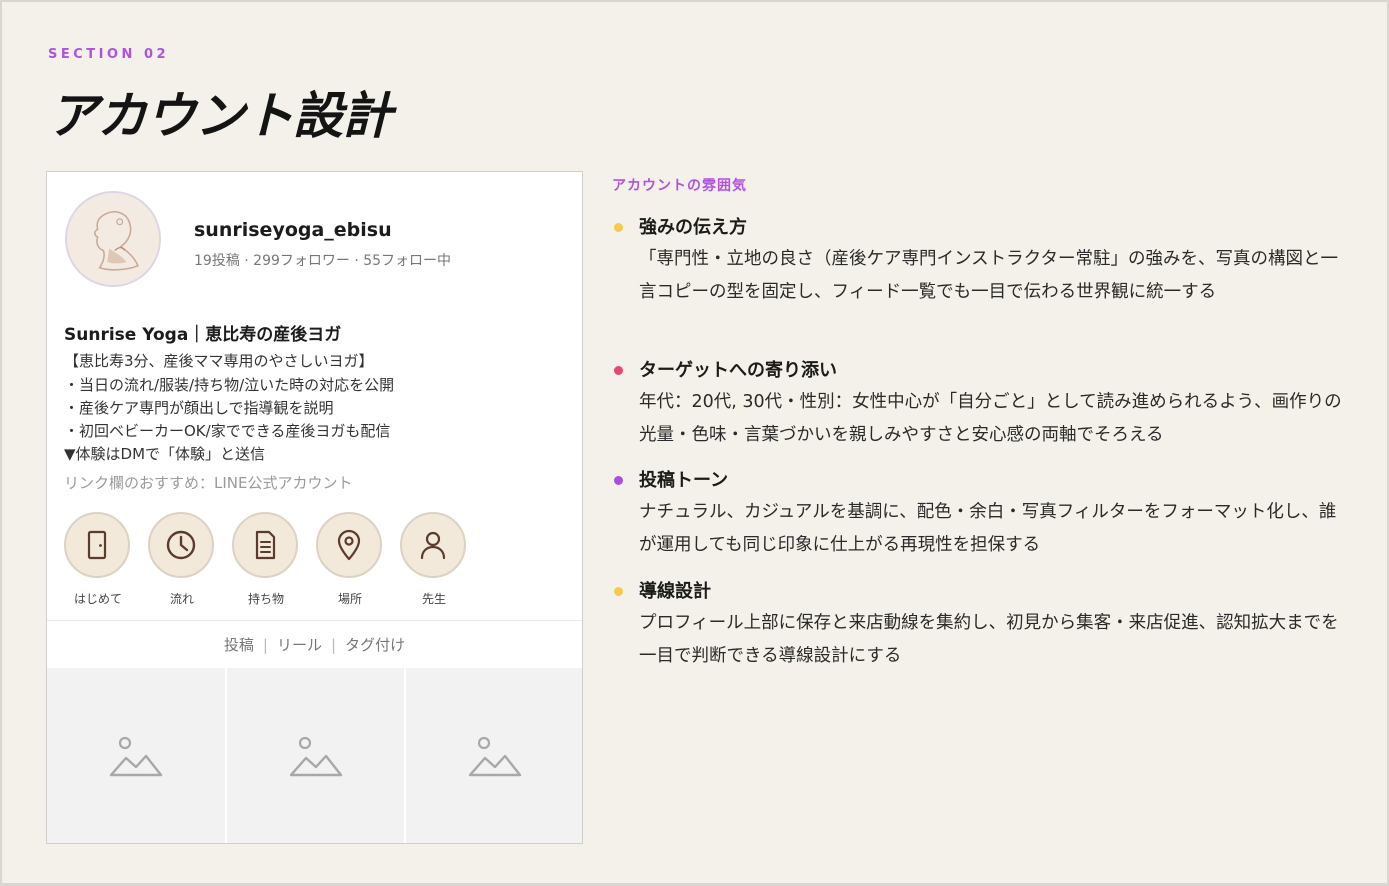 The image size is (1389, 886). What do you see at coordinates (349, 599) in the screenshot?
I see `highlight-label: 場所` at bounding box center [349, 599].